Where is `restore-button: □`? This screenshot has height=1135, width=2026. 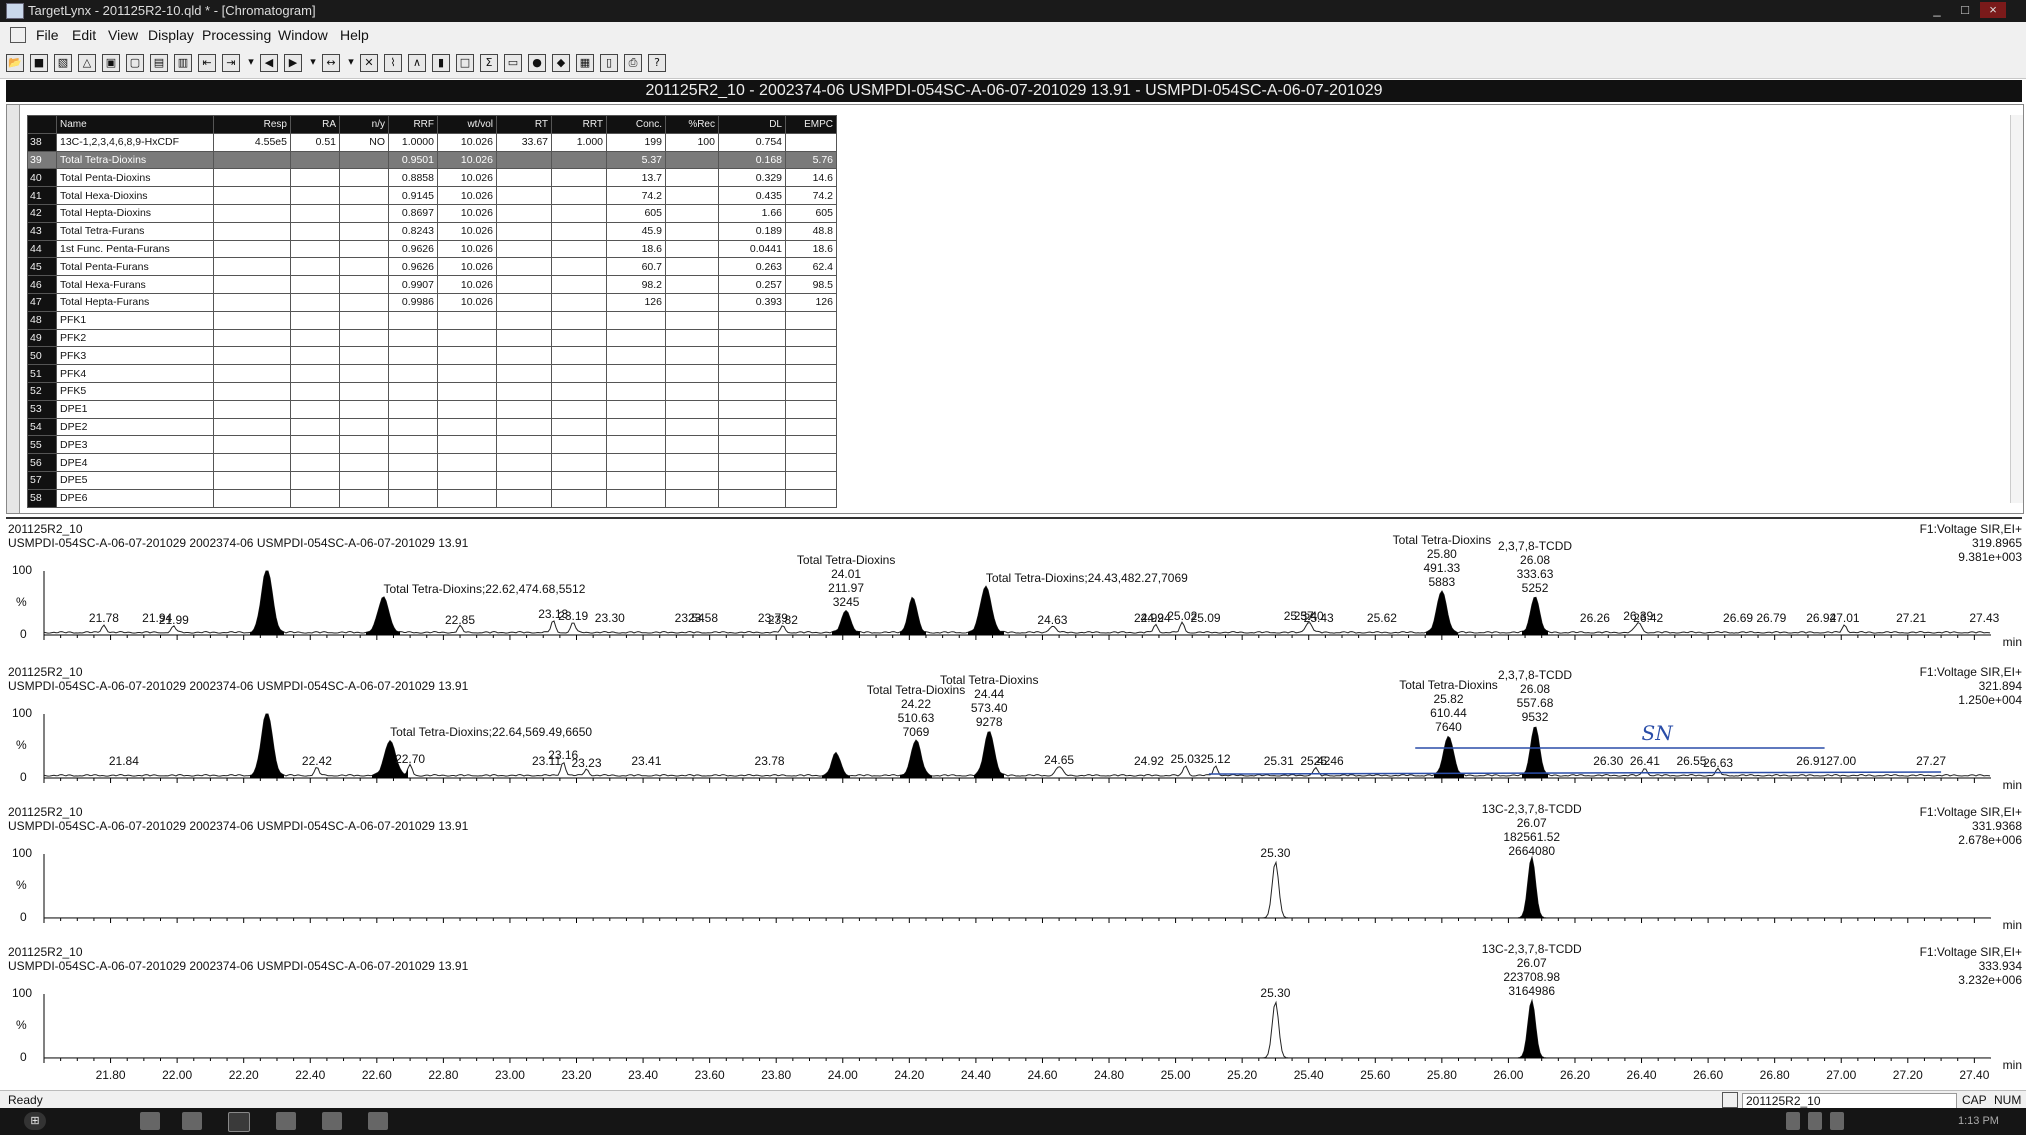
restore-button: □ is located at coordinates (1965, 10).